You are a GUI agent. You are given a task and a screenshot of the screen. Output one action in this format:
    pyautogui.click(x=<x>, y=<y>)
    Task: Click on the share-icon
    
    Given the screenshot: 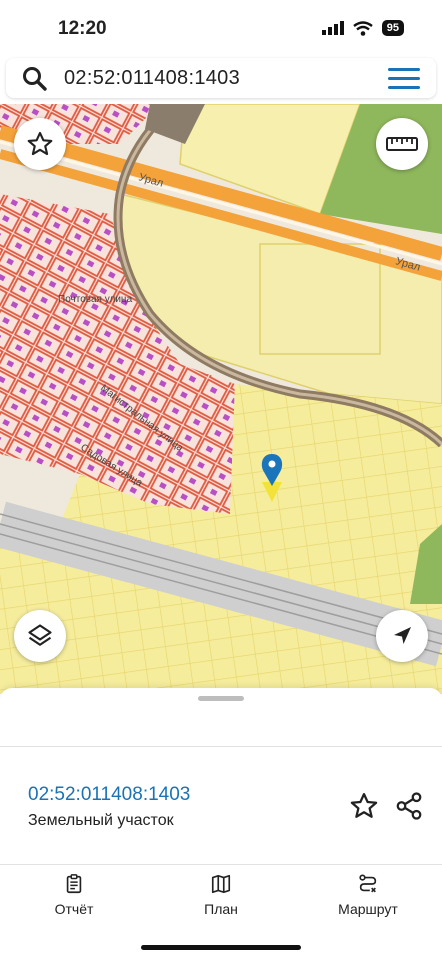 What is the action you would take?
    pyautogui.click(x=409, y=806)
    